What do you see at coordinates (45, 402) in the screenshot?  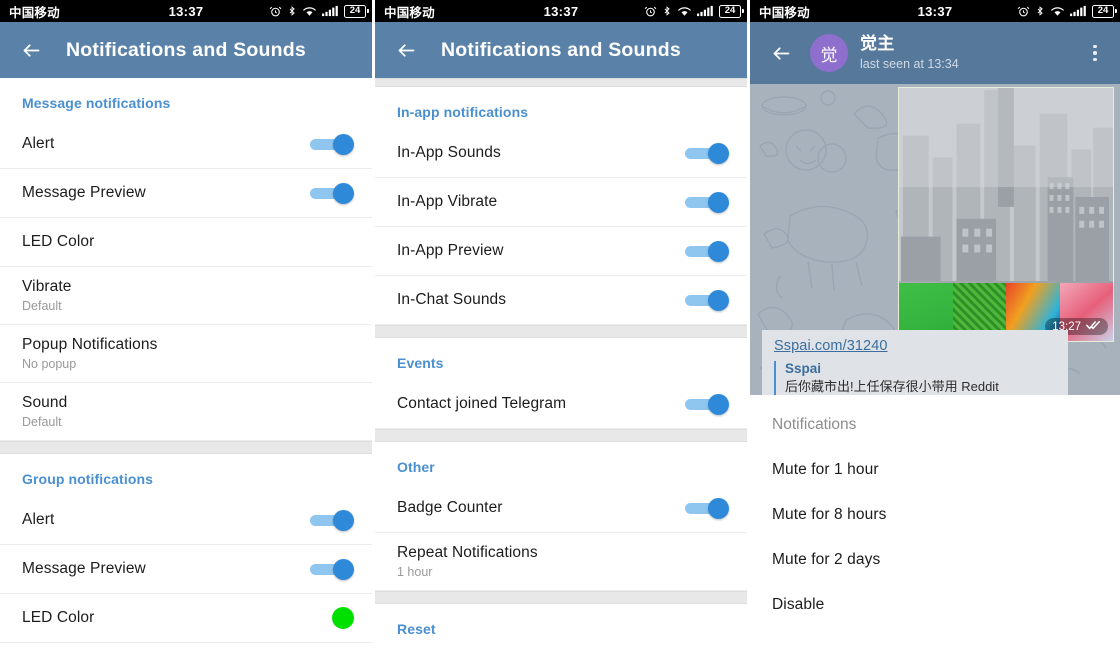 I see `row-title: Sound` at bounding box center [45, 402].